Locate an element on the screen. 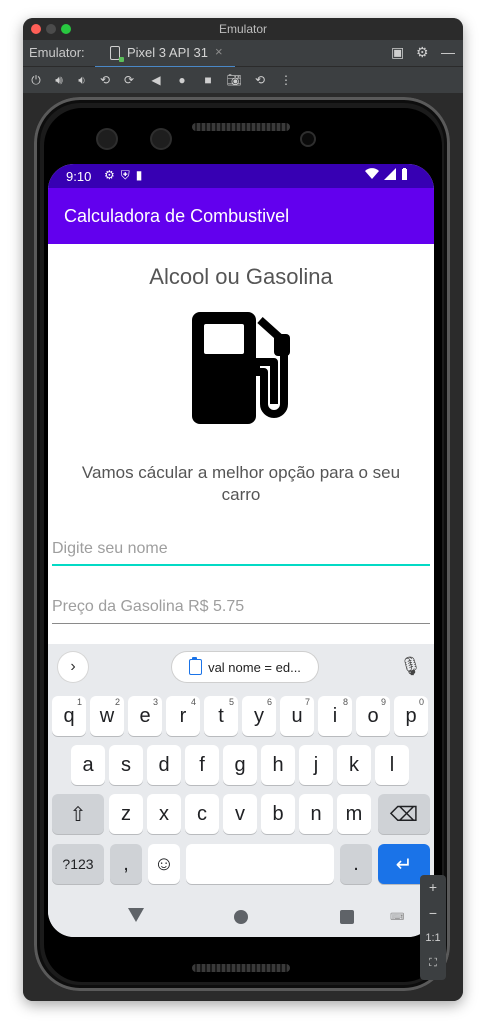 This screenshot has height=1028, width=485. key-f: f is located at coordinates (202, 765).